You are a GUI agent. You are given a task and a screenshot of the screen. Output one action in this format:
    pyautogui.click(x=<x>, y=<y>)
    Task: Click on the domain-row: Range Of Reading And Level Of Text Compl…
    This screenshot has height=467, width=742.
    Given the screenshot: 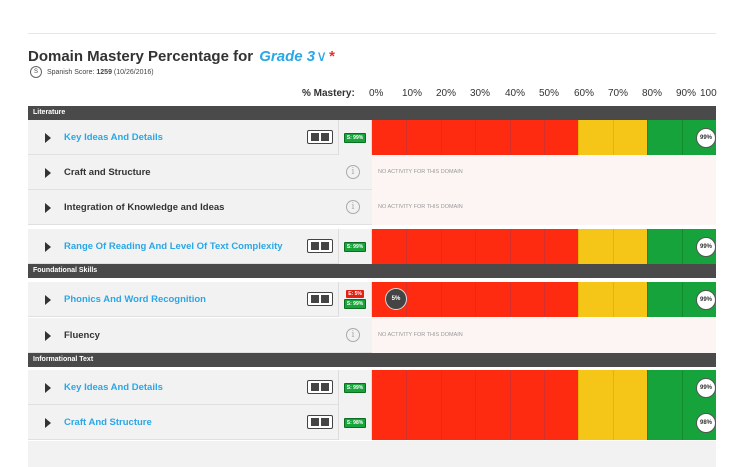 What is the action you would take?
    pyautogui.click(x=372, y=246)
    